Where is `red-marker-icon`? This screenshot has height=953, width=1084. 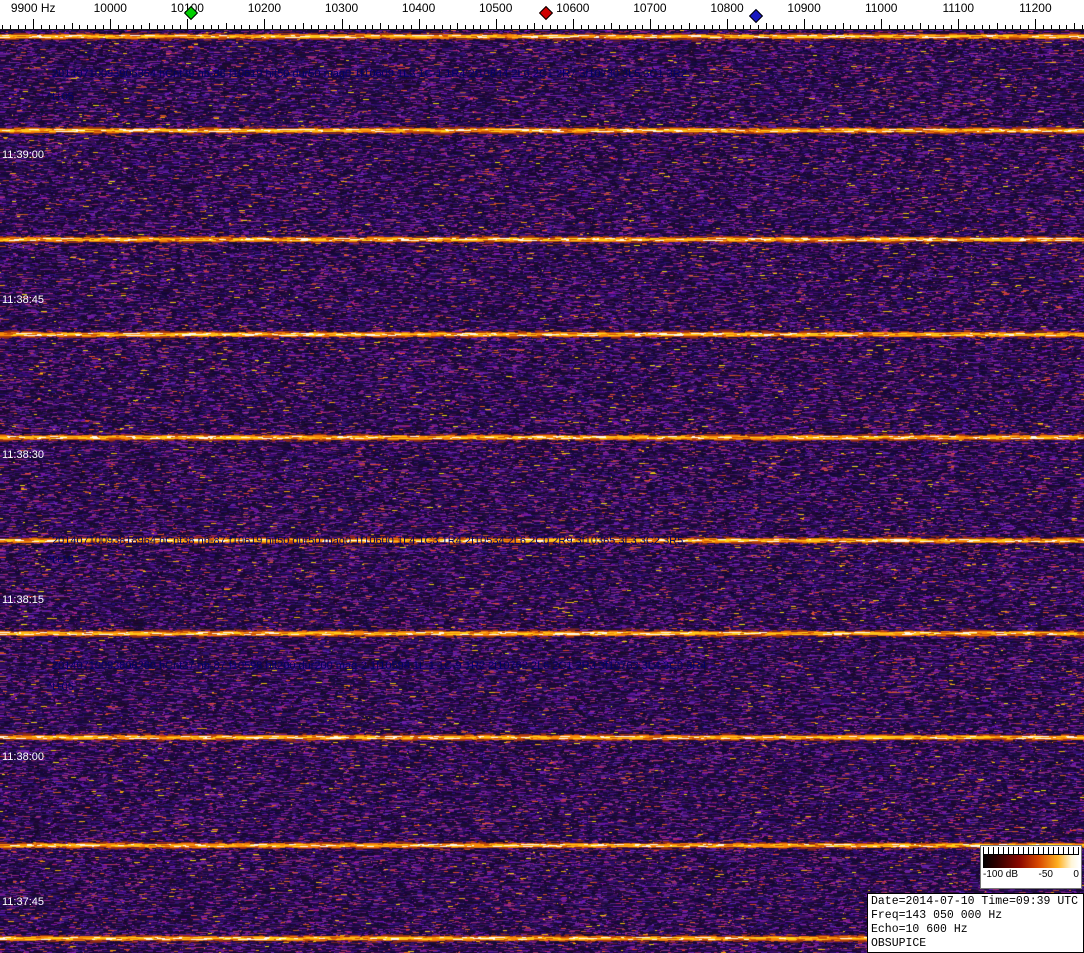 red-marker-icon is located at coordinates (545, 13).